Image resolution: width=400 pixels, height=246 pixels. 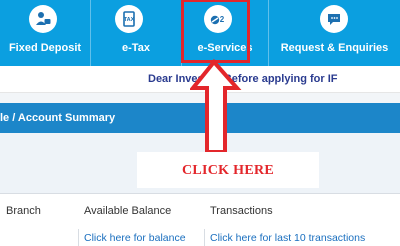 What do you see at coordinates (136, 48) in the screenshot?
I see `nav-label: e-Tax` at bounding box center [136, 48].